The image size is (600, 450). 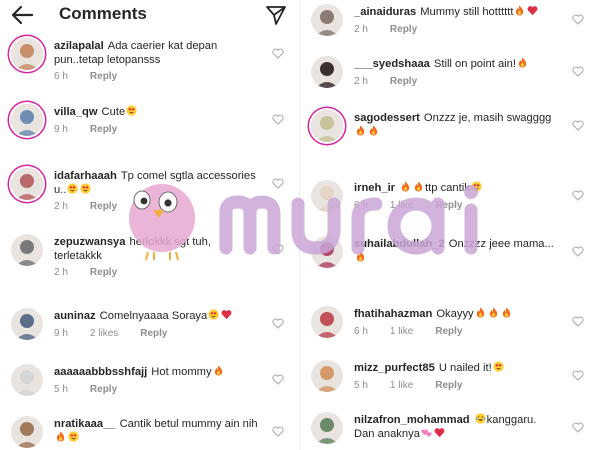 I want to click on comment-meta: 9 h 2 likes Reply, so click(x=122, y=333).